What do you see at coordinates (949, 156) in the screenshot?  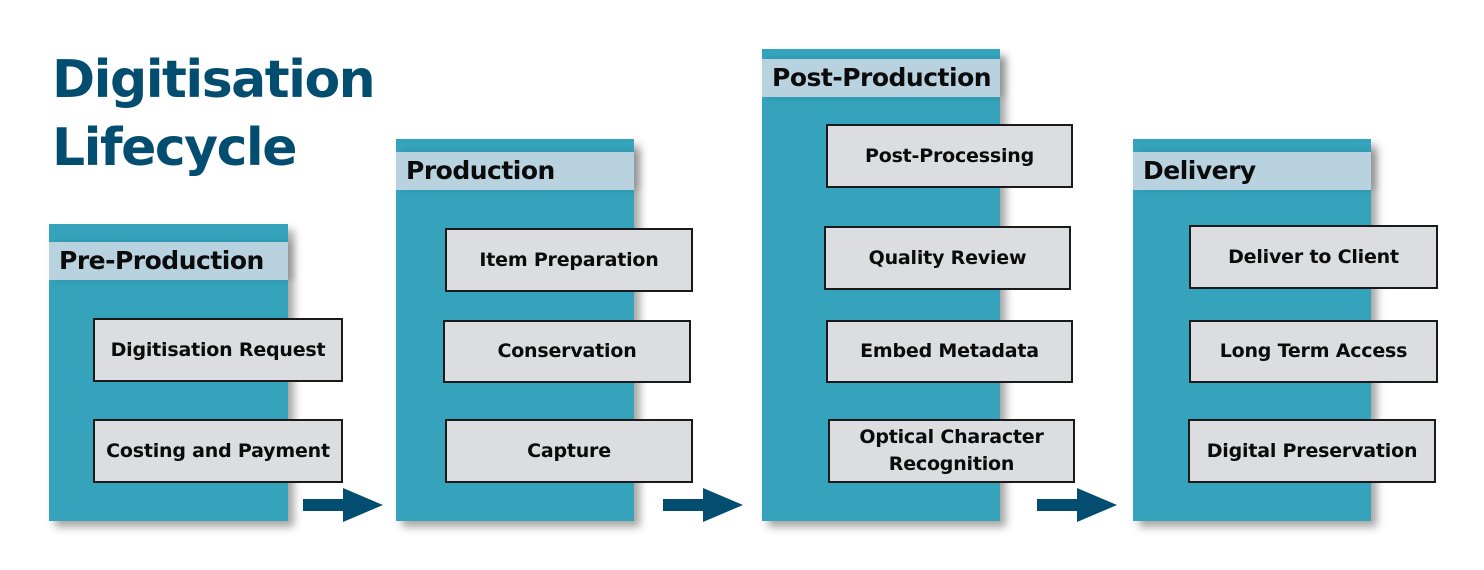 I see `step-post-processing: Post-Processing` at bounding box center [949, 156].